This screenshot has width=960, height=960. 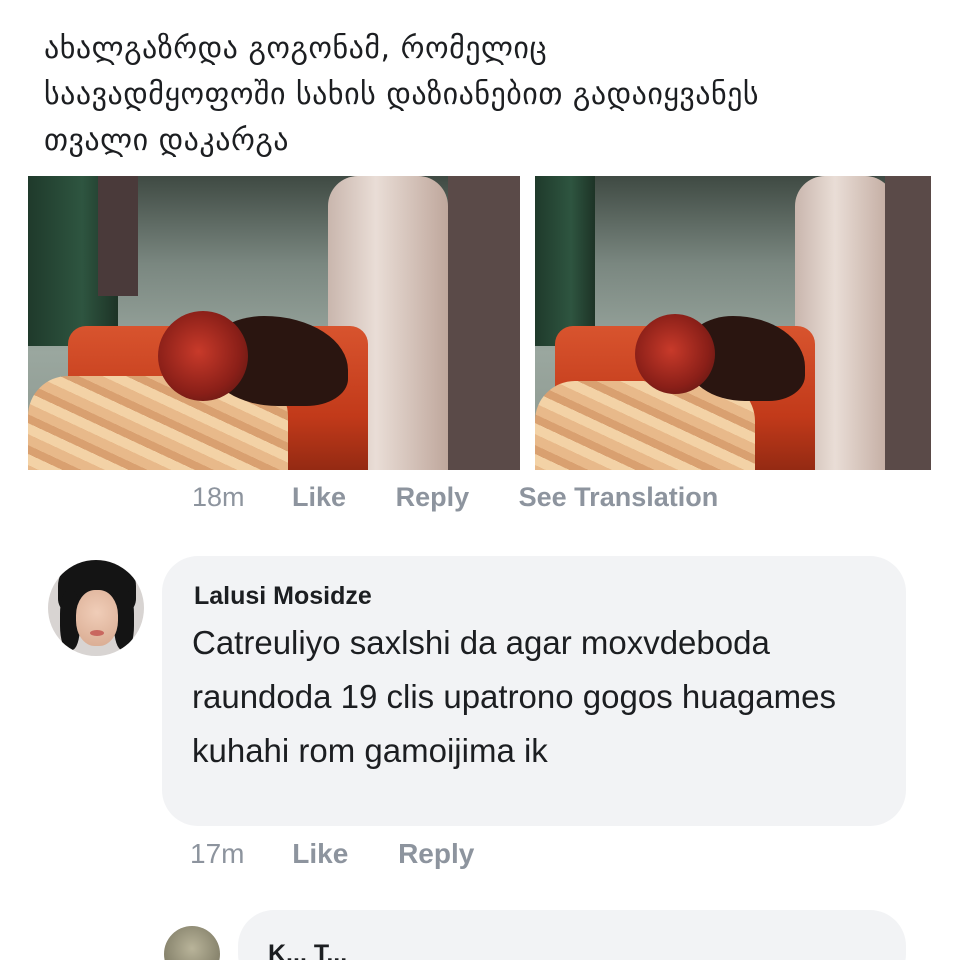 What do you see at coordinates (733, 323) in the screenshot?
I see `post-photo-right` at bounding box center [733, 323].